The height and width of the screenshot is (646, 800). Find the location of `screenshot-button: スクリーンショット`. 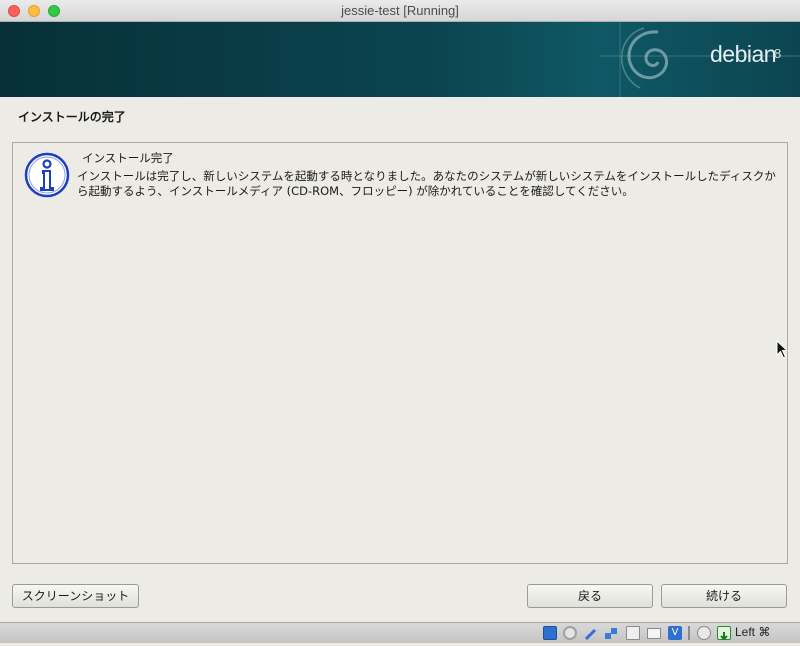

screenshot-button: スクリーンショット is located at coordinates (75, 596).